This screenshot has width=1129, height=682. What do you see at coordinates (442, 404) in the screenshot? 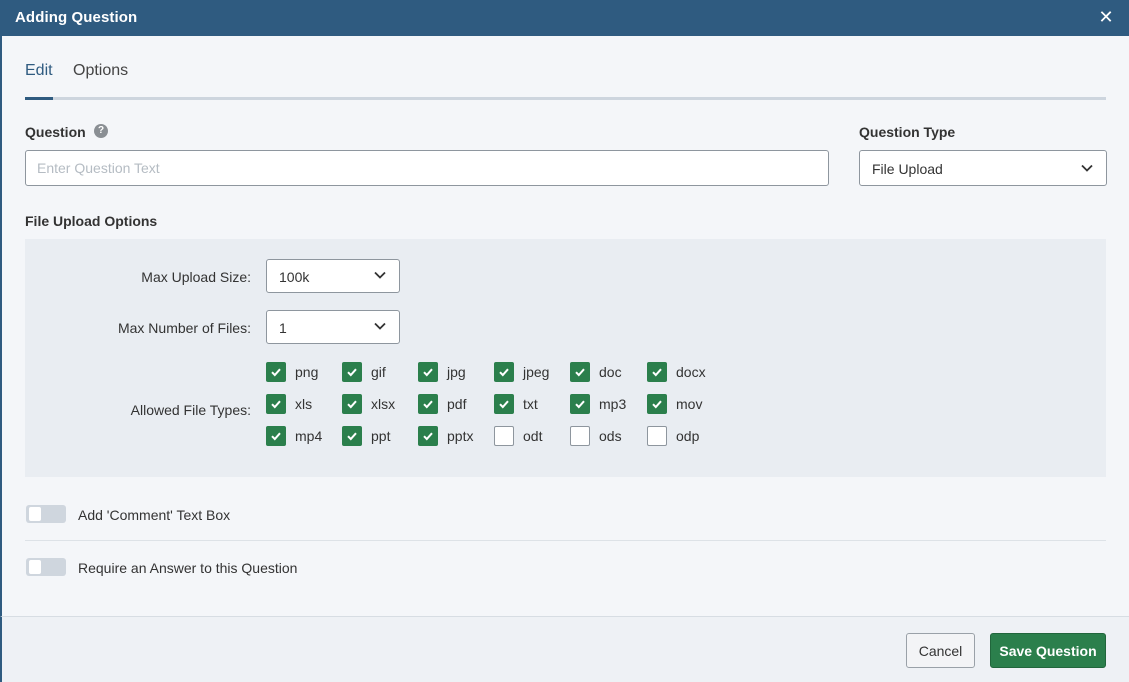
I see `filetype-checkbox-pdf: pdf` at bounding box center [442, 404].